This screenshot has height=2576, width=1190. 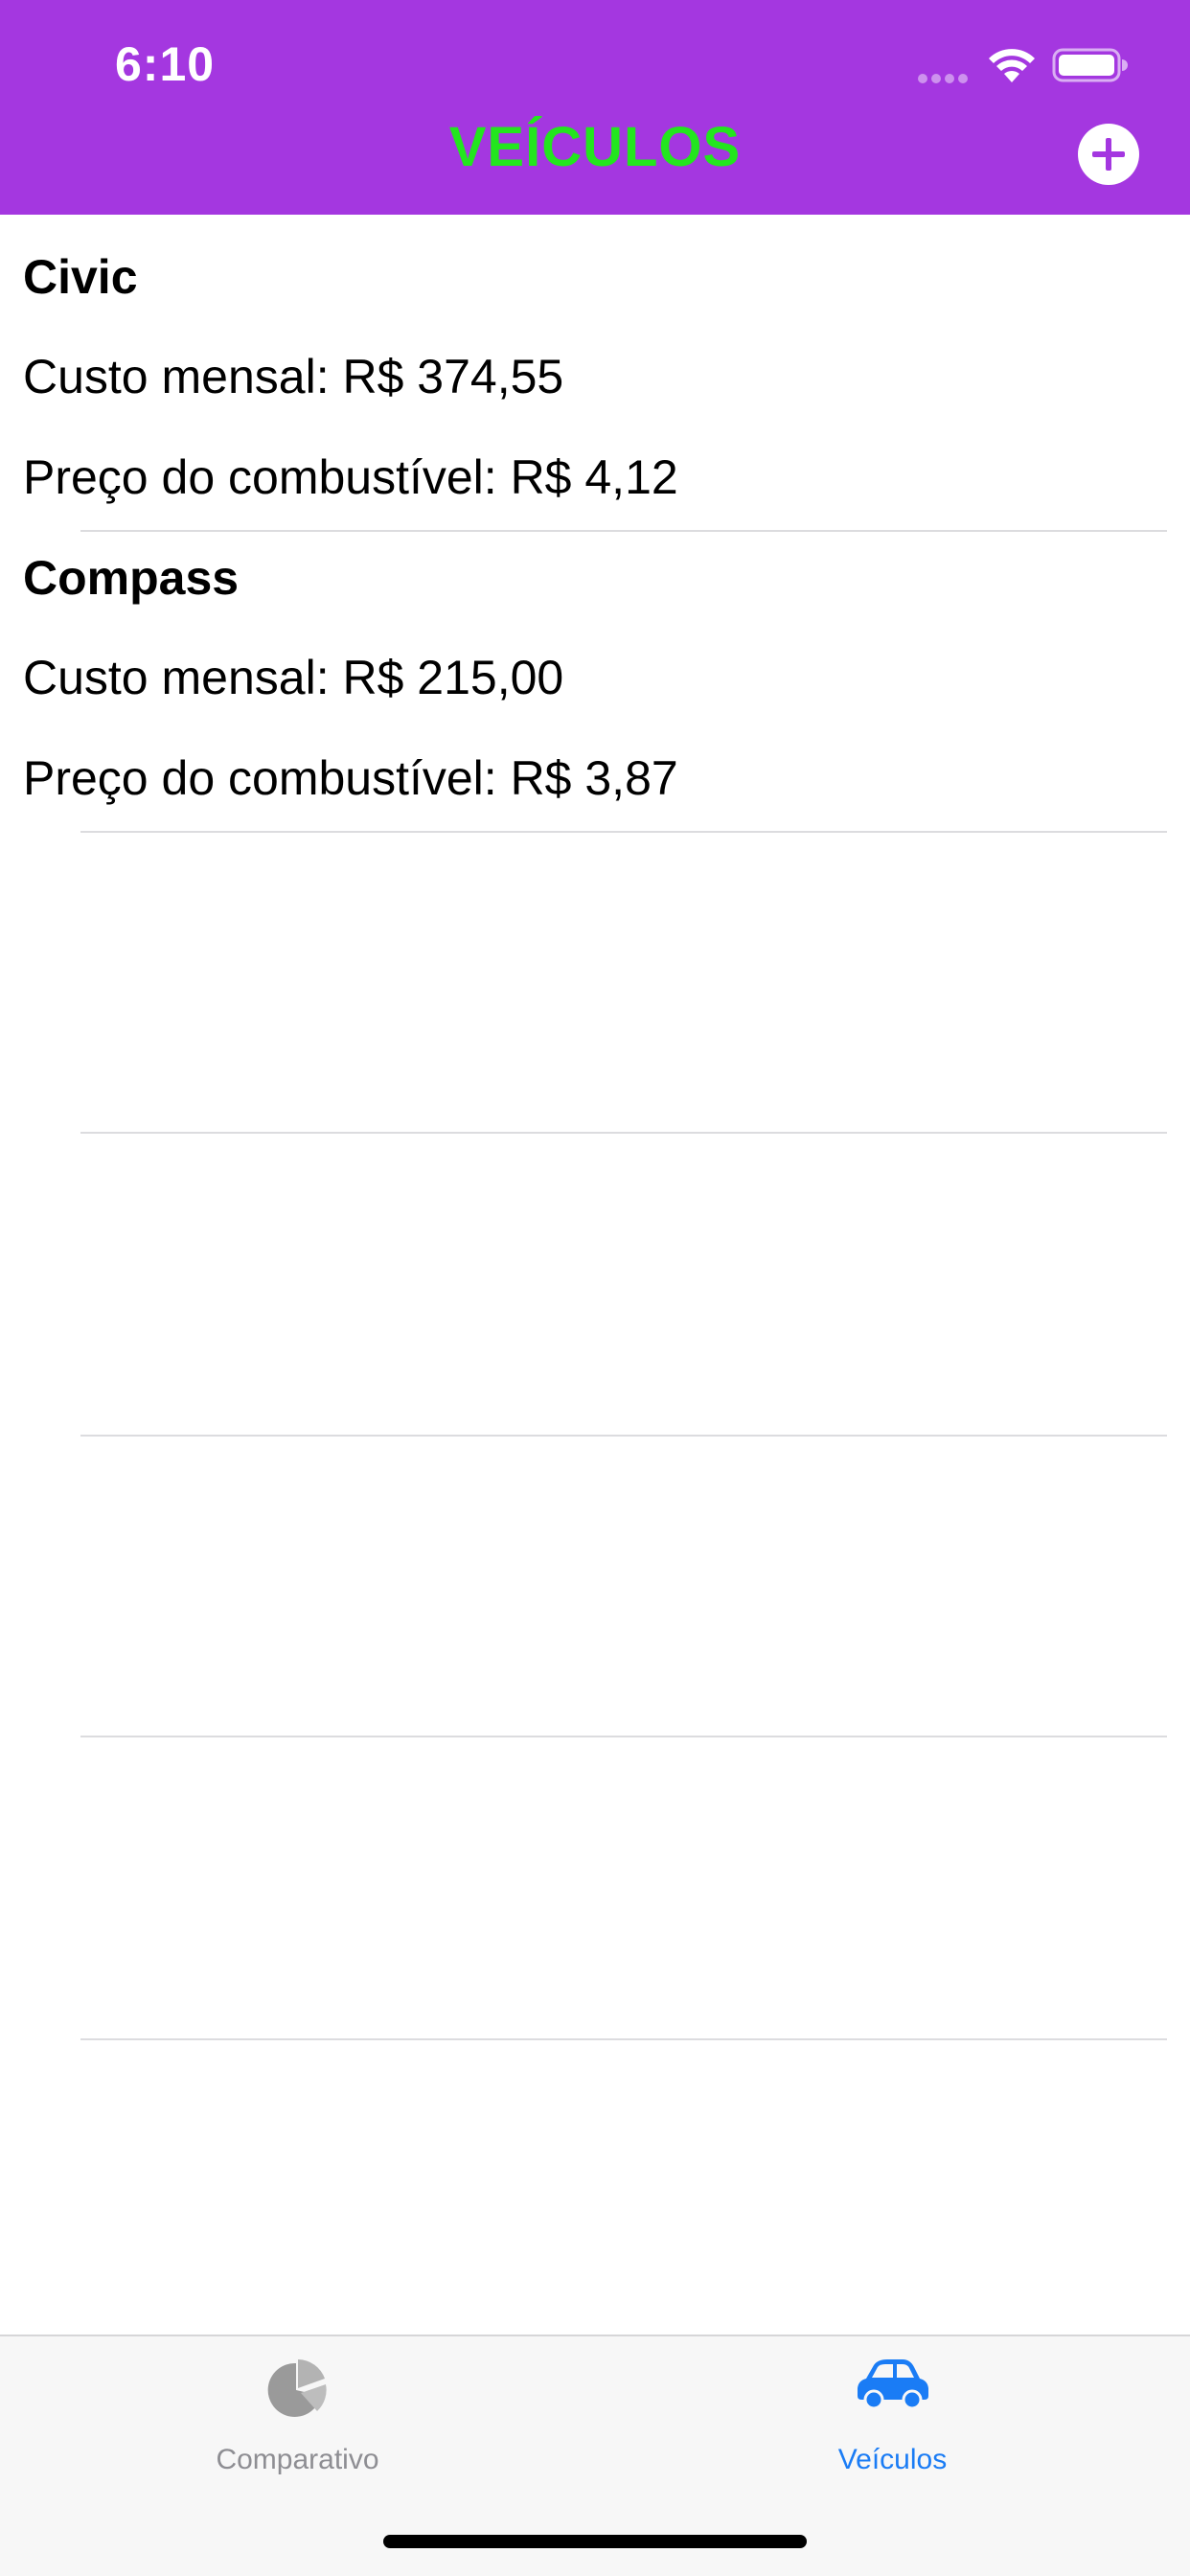 I want to click on tab-comparativo: Comparativo, so click(x=297, y=2417).